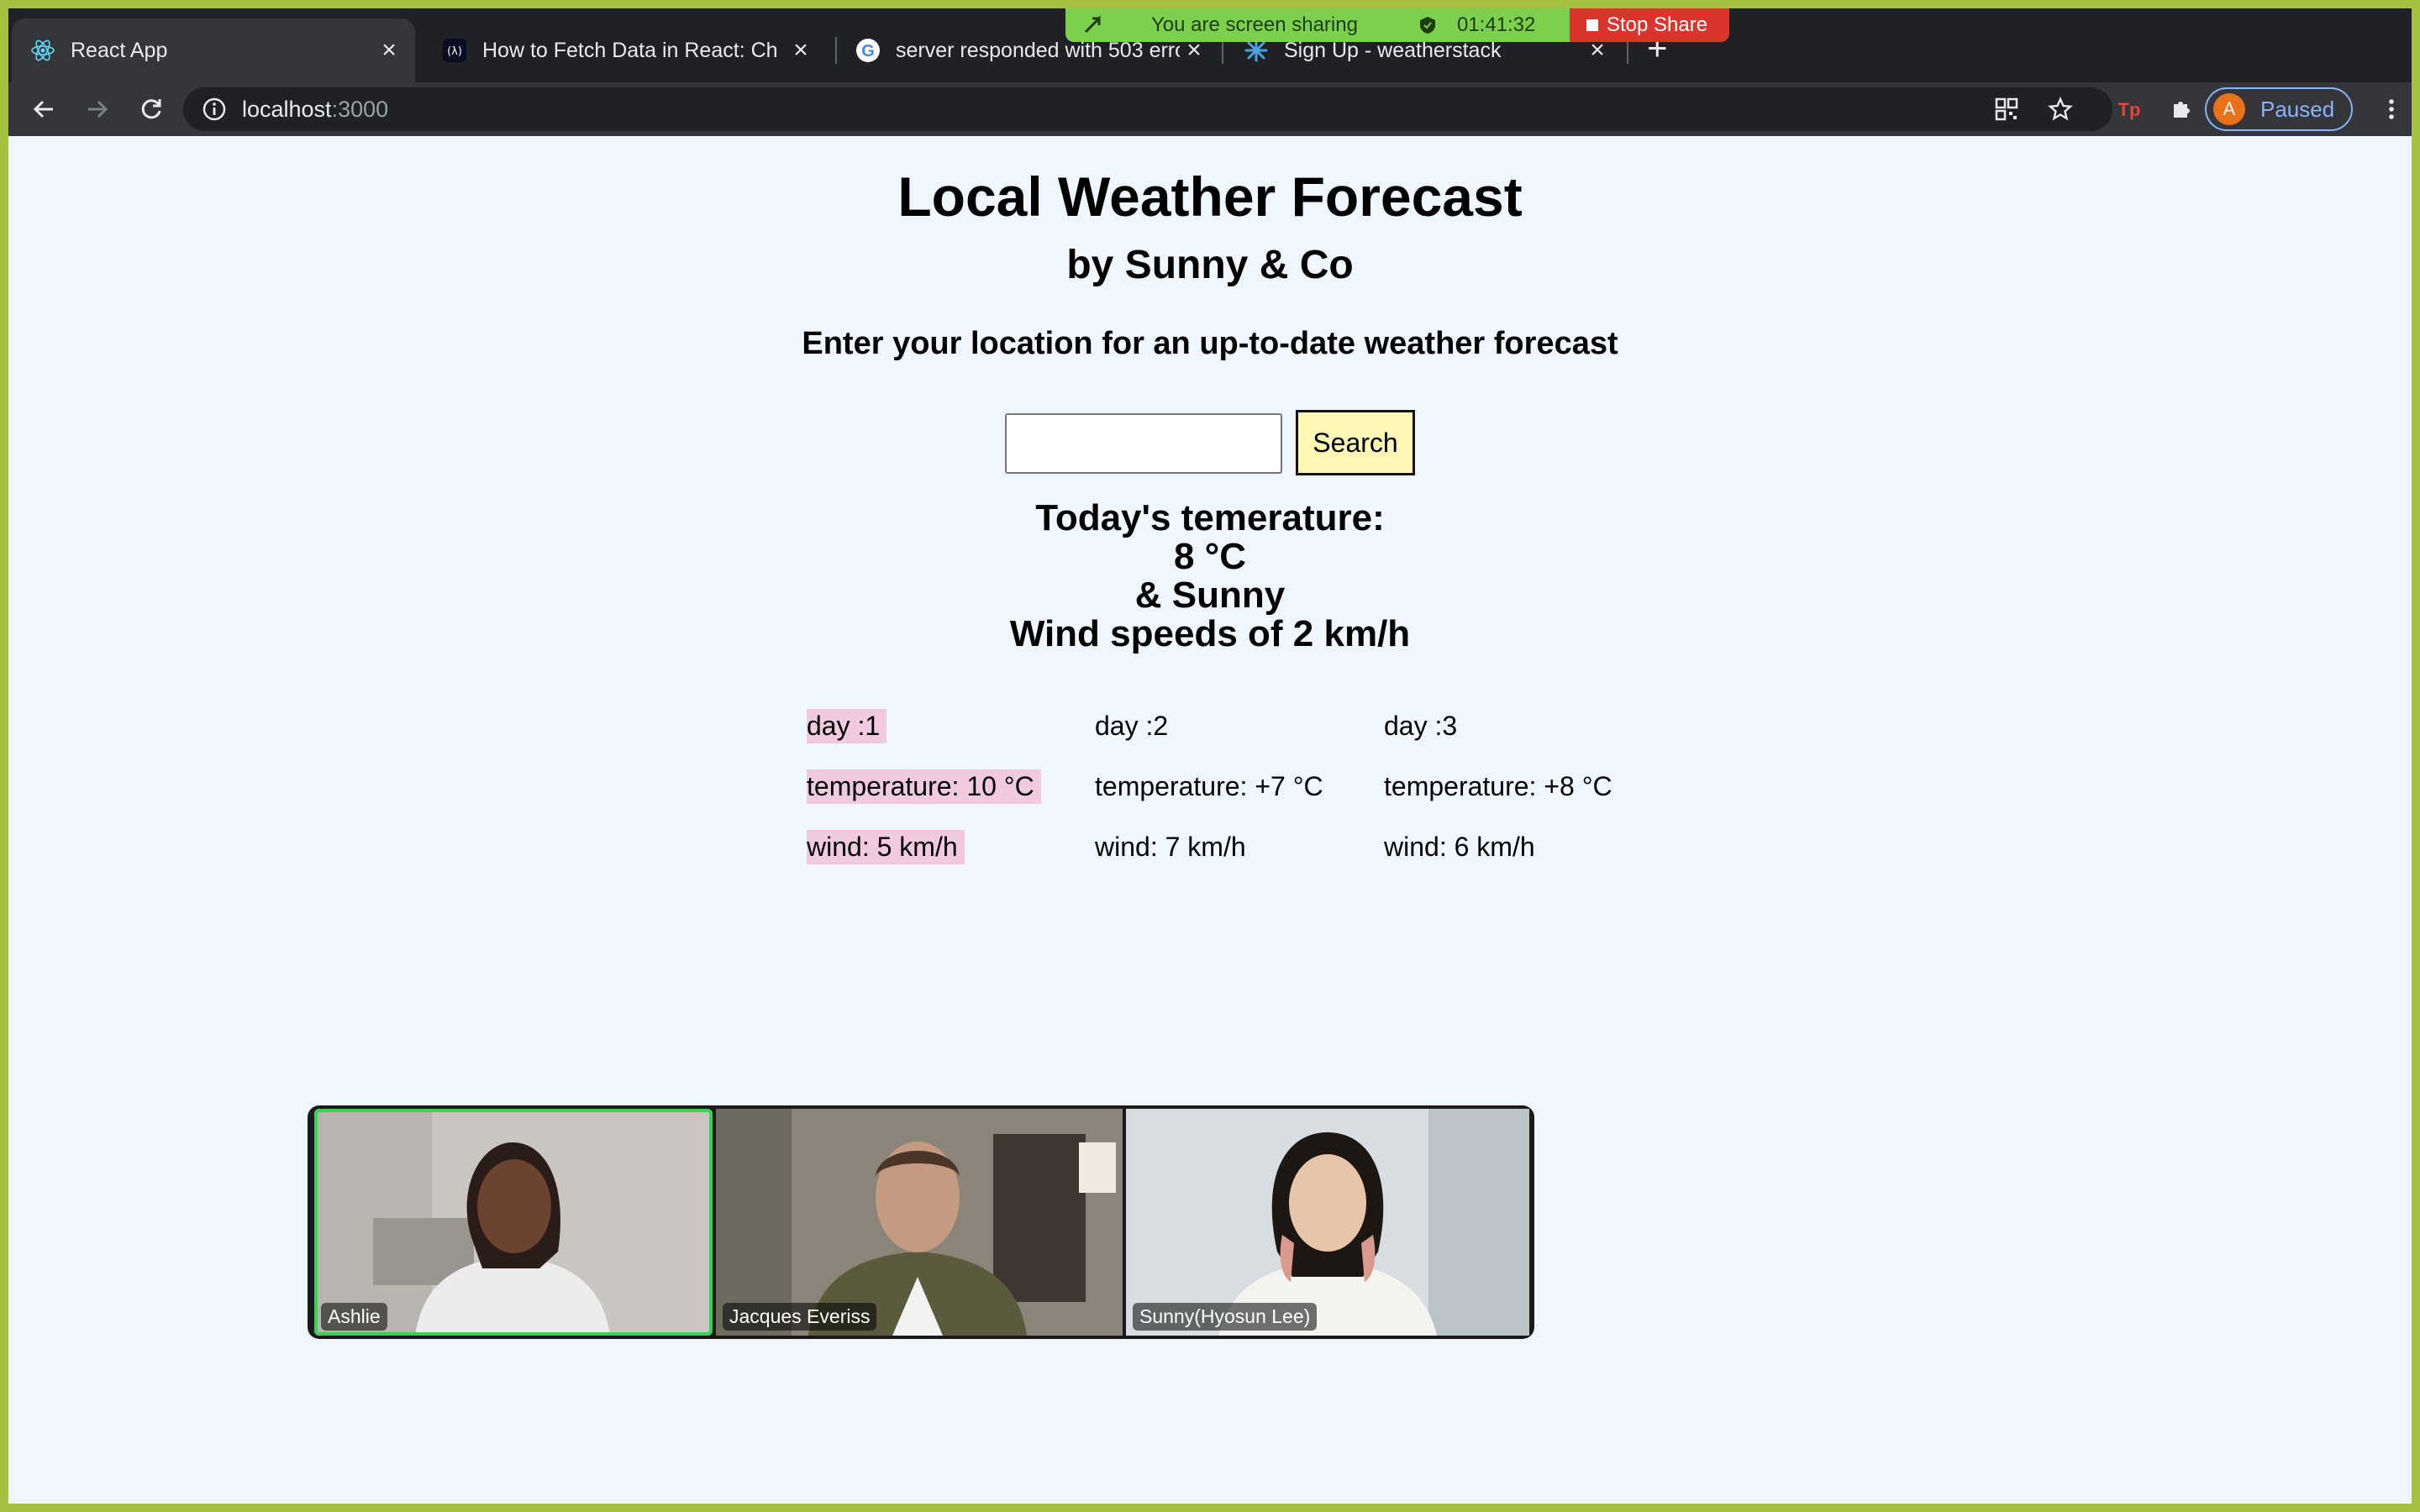 The width and height of the screenshot is (2420, 1512). I want to click on profile-status: Paused, so click(2297, 109).